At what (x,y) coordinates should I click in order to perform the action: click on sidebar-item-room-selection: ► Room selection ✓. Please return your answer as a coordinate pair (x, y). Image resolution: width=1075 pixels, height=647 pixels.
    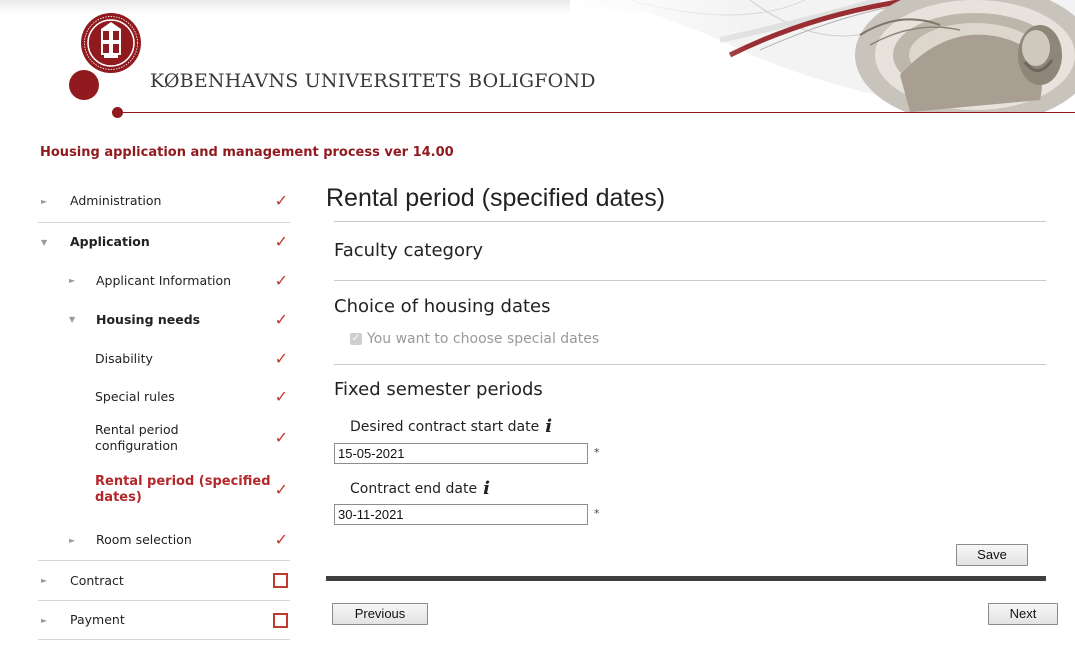
    Looking at the image, I should click on (164, 540).